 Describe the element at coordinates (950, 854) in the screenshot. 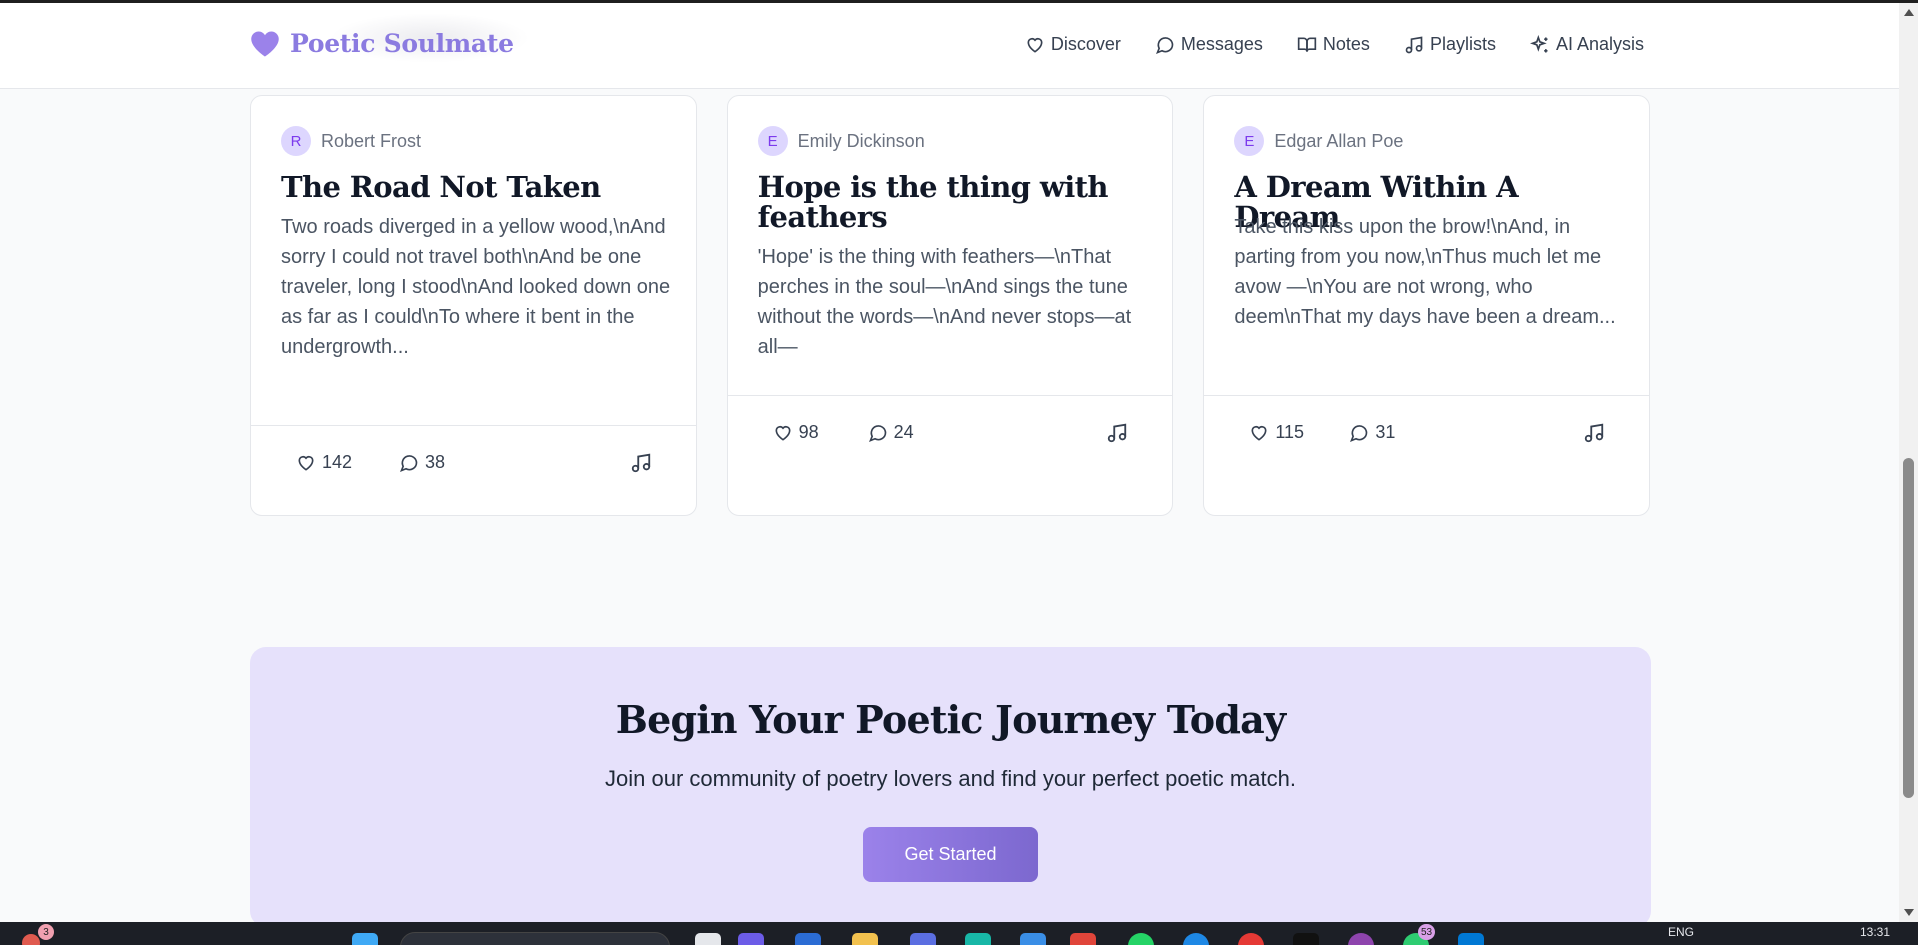

I see `get-started-button: Get Started` at that location.